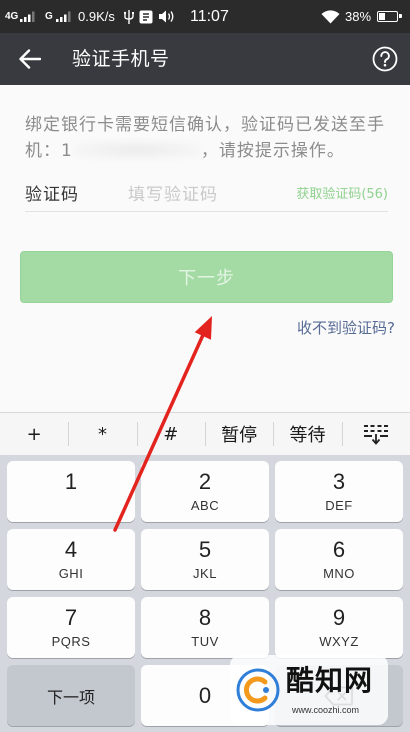 The image size is (410, 732). Describe the element at coordinates (342, 195) in the screenshot. I see `get-code-button: 获取验证码(56)` at that location.